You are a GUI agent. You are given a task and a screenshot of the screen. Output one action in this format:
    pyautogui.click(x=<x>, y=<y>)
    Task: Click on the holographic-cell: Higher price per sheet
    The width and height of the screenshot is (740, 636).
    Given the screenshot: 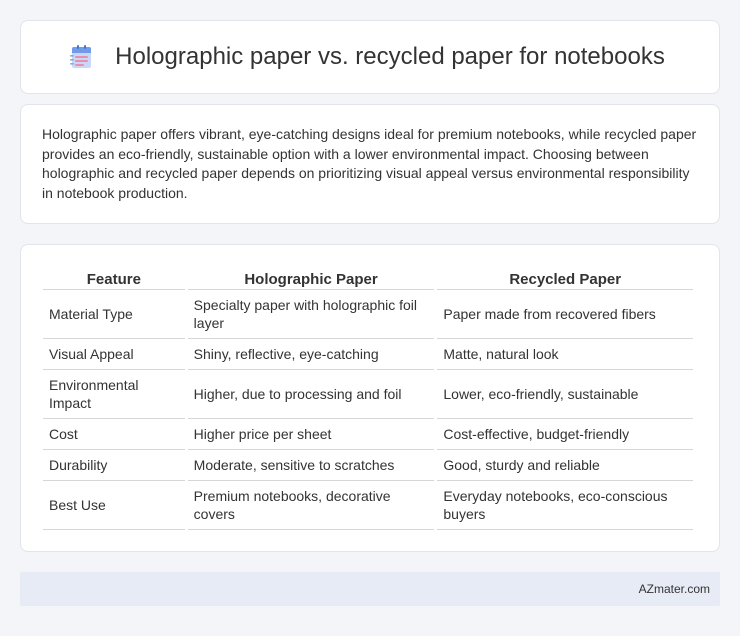 What is the action you would take?
    pyautogui.click(x=311, y=434)
    